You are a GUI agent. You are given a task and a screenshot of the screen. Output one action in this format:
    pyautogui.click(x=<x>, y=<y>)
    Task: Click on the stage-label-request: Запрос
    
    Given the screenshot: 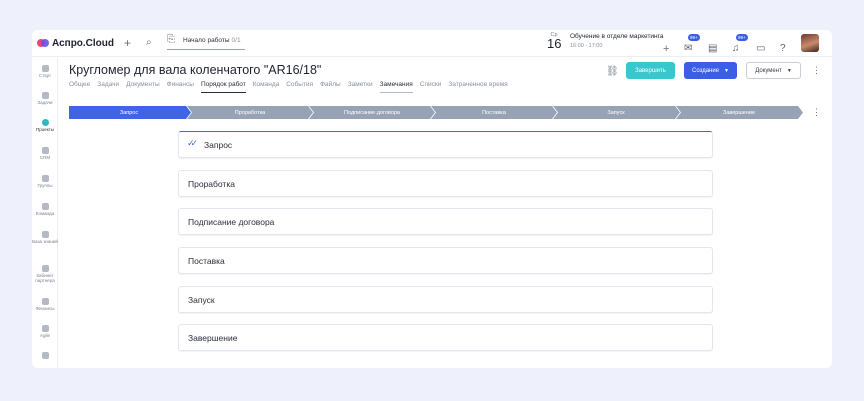 What is the action you would take?
    pyautogui.click(x=129, y=112)
    